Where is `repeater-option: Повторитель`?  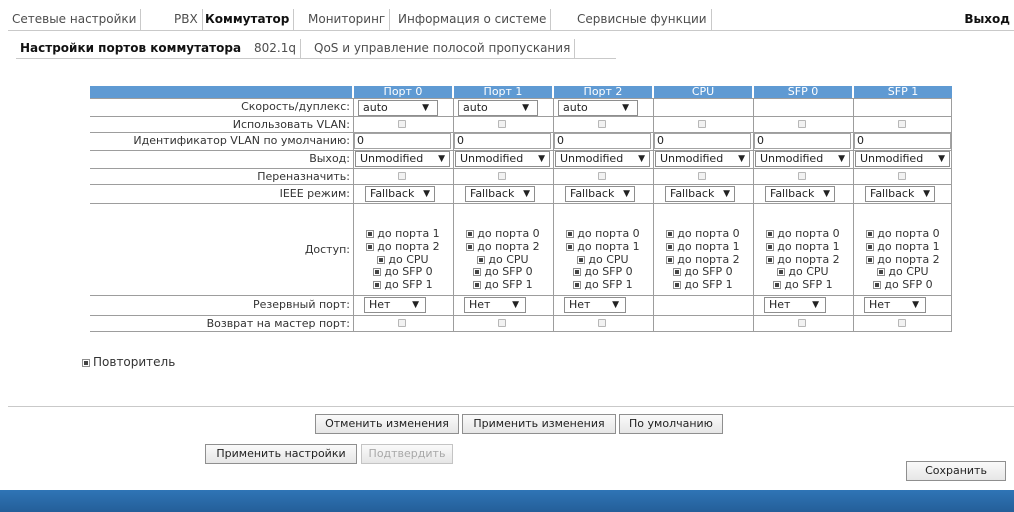
repeater-option: Повторитель is located at coordinates (128, 362).